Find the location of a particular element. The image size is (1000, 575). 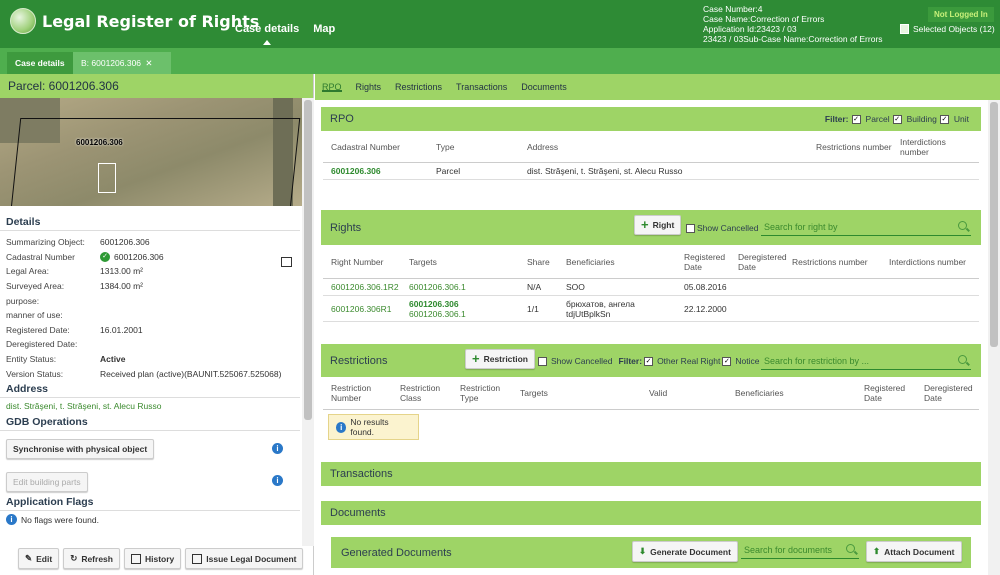

column-header: Type is located at coordinates (473, 147).